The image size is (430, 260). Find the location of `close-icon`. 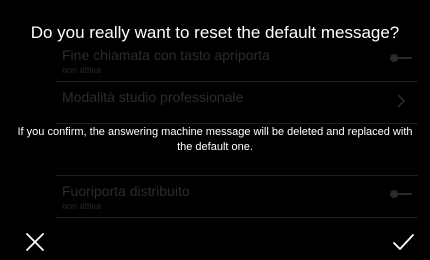

close-icon is located at coordinates (35, 242).